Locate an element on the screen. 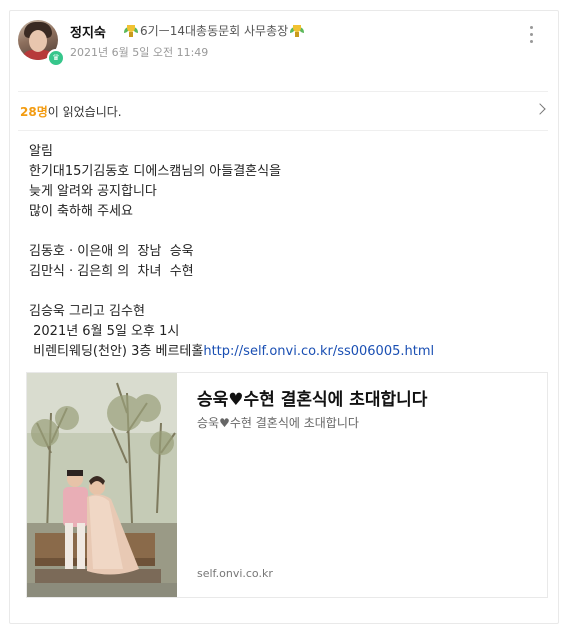 Image resolution: width=568 pixels, height=631 pixels. readers-text: 28명이 읽었습니다. is located at coordinates (71, 111).